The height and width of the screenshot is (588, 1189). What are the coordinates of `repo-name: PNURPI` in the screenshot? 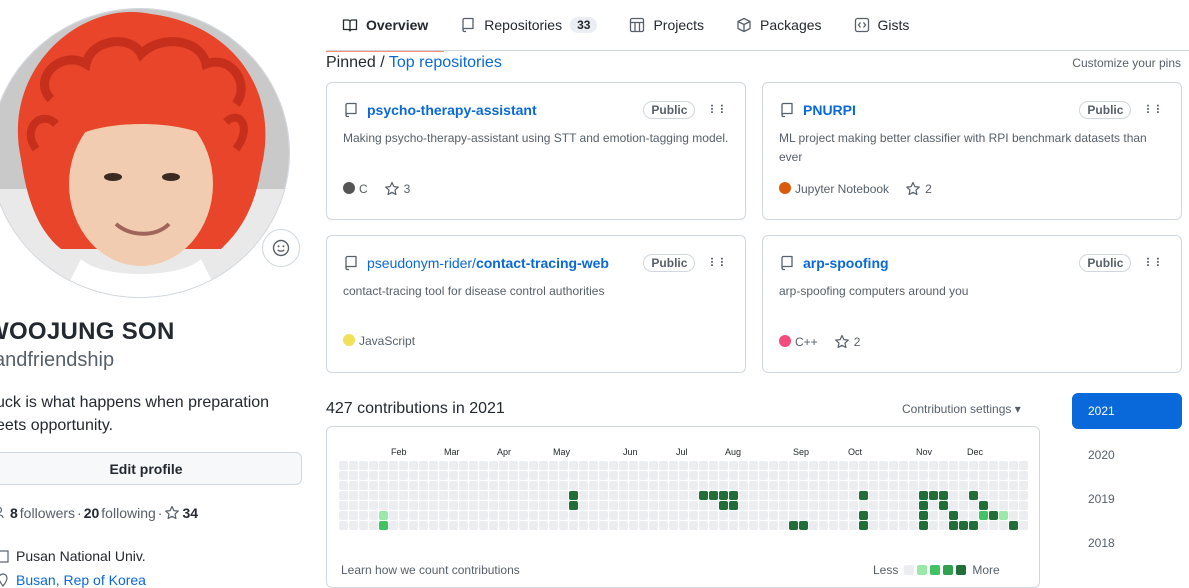 It's located at (829, 110).